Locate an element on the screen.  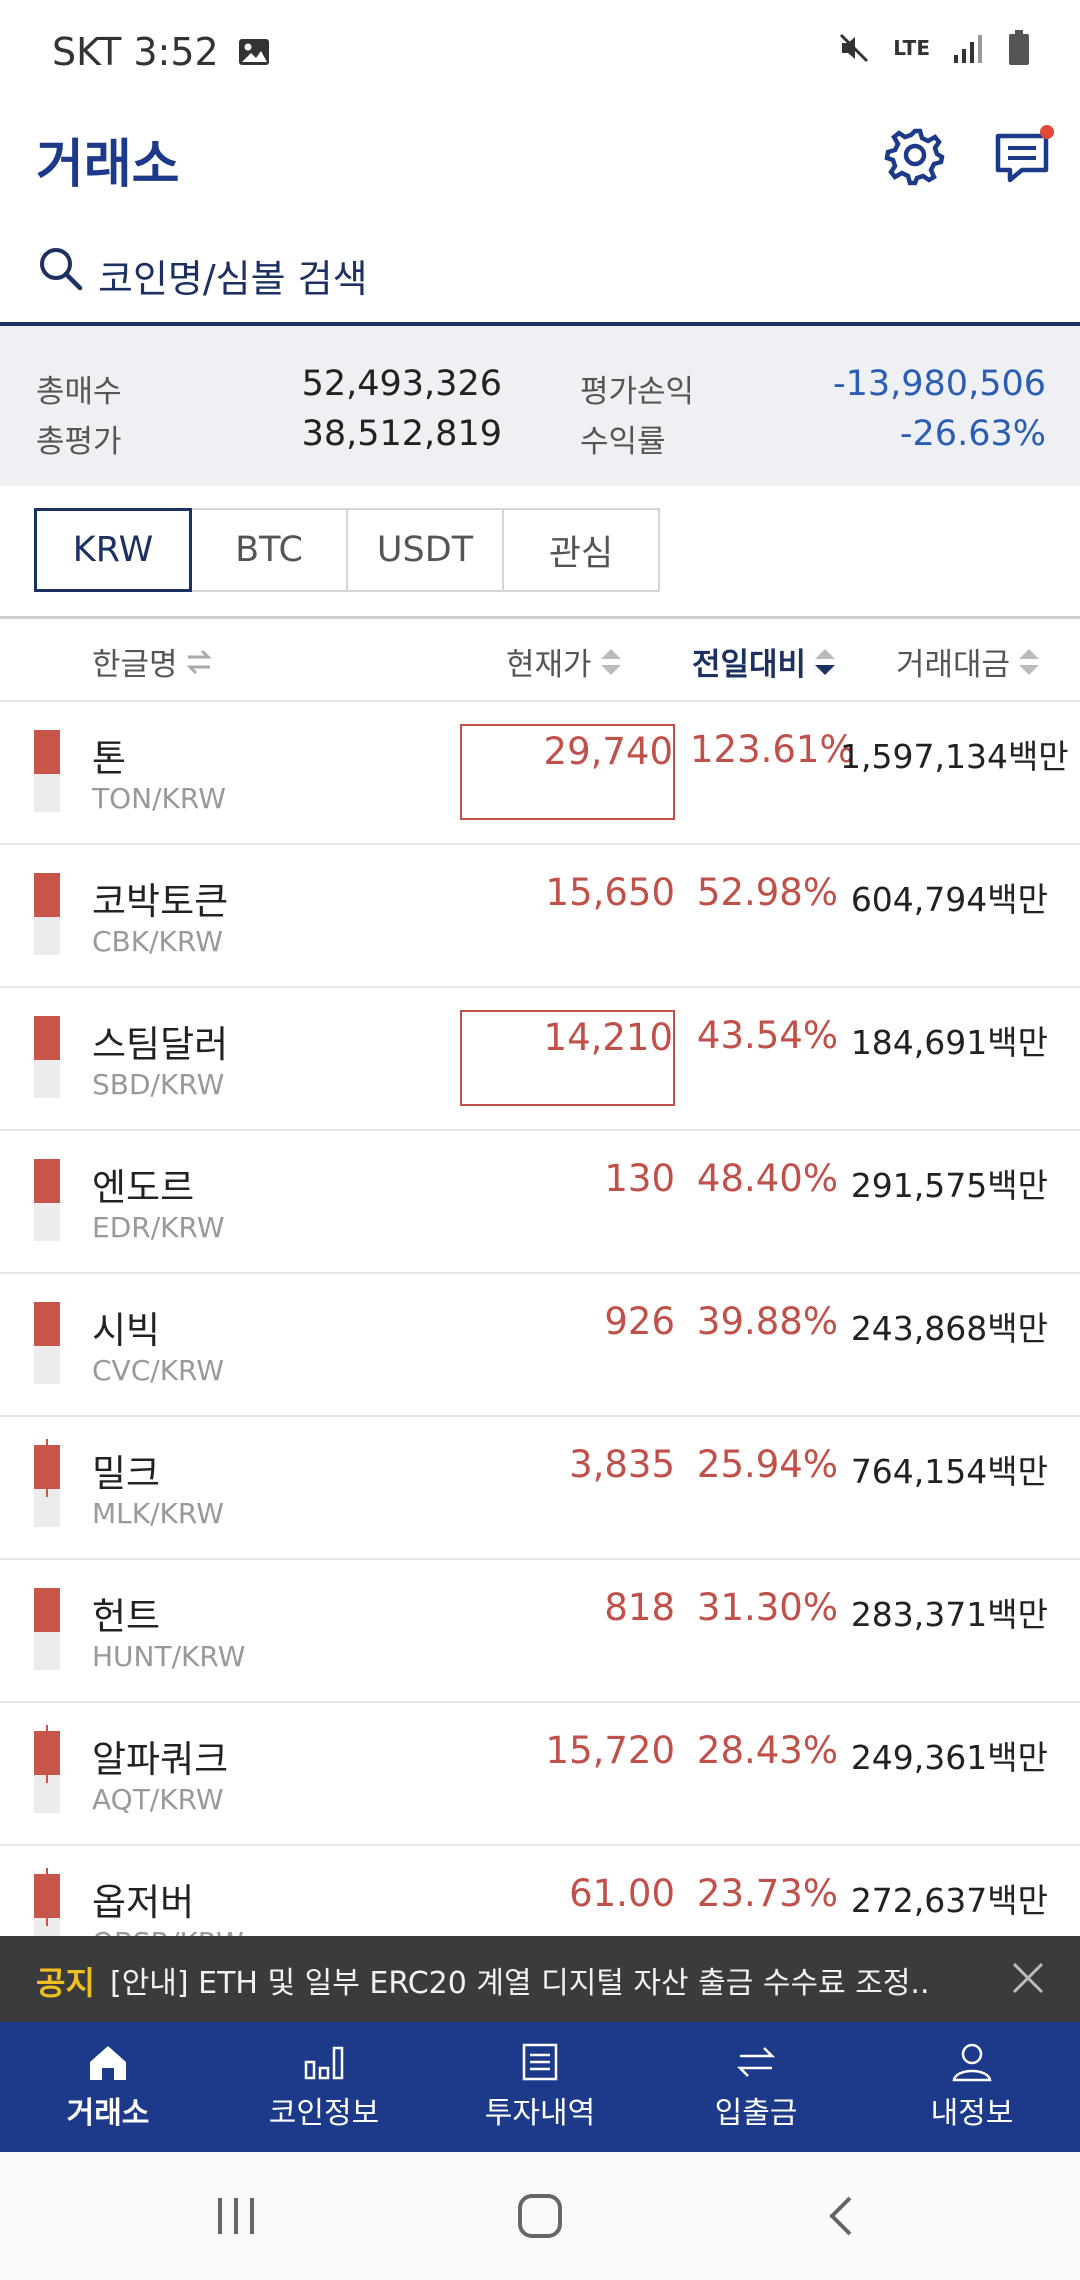
coin-price: 818 is located at coordinates (639, 1607).